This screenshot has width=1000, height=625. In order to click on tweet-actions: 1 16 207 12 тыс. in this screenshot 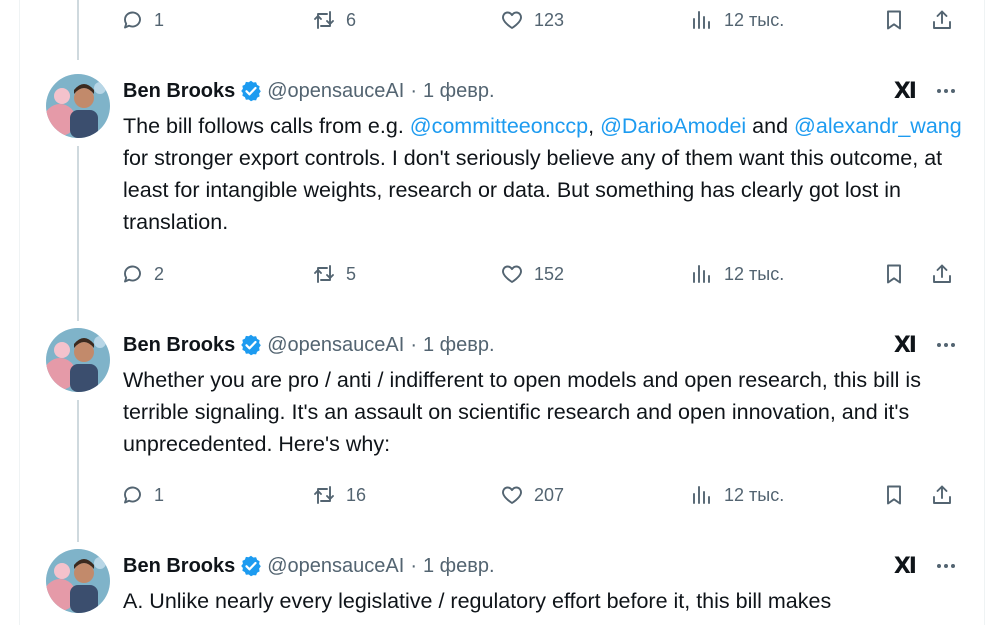, I will do `click(540, 495)`.